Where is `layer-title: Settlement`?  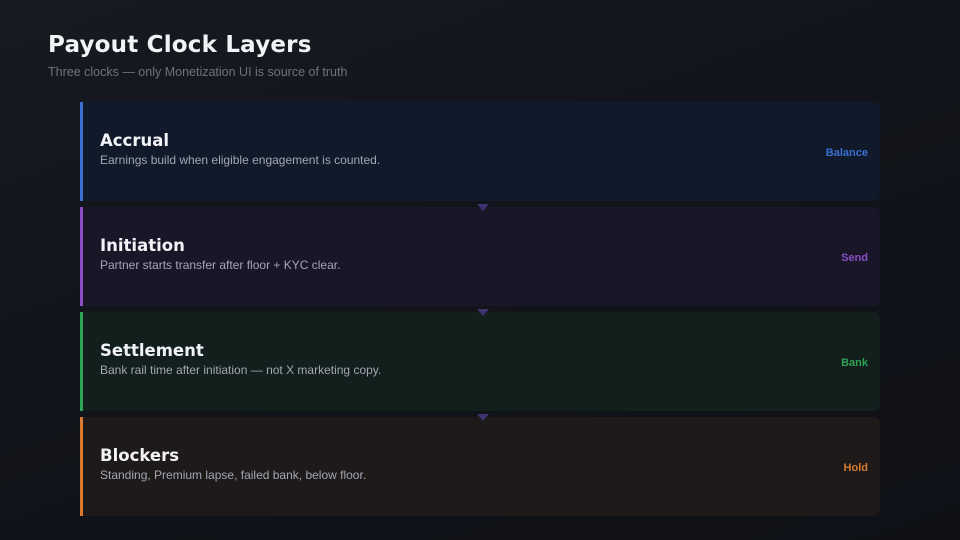
layer-title: Settlement is located at coordinates (152, 350).